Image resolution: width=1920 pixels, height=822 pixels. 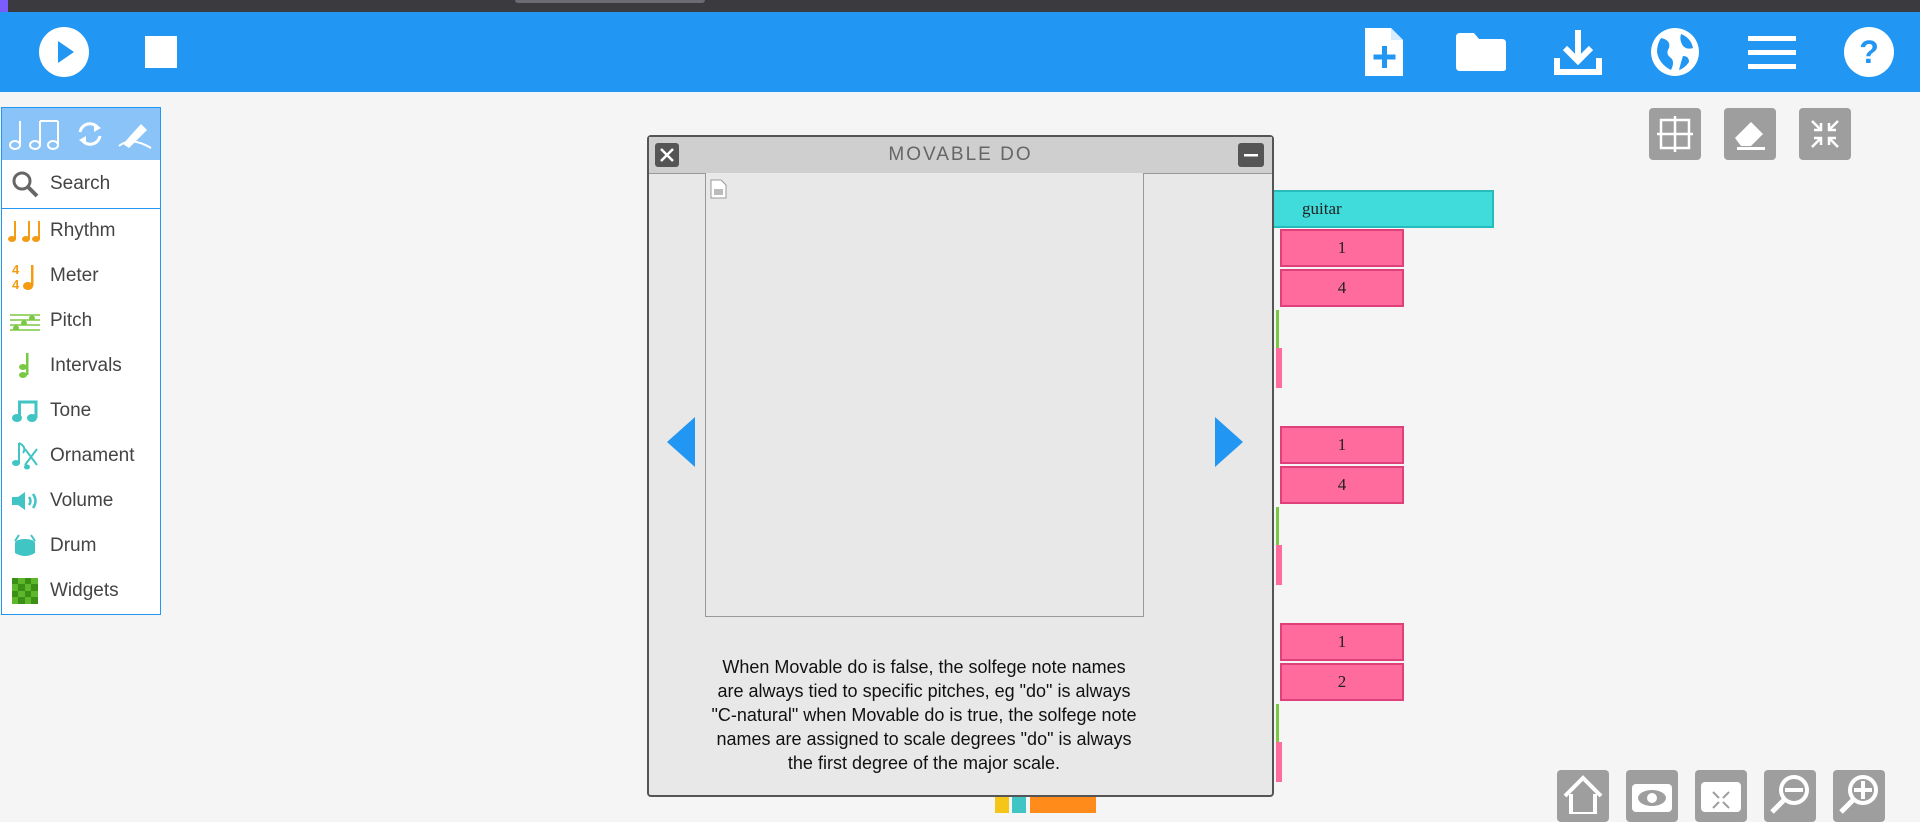 What do you see at coordinates (81, 366) in the screenshot?
I see `palette-item-intervals: Intervals` at bounding box center [81, 366].